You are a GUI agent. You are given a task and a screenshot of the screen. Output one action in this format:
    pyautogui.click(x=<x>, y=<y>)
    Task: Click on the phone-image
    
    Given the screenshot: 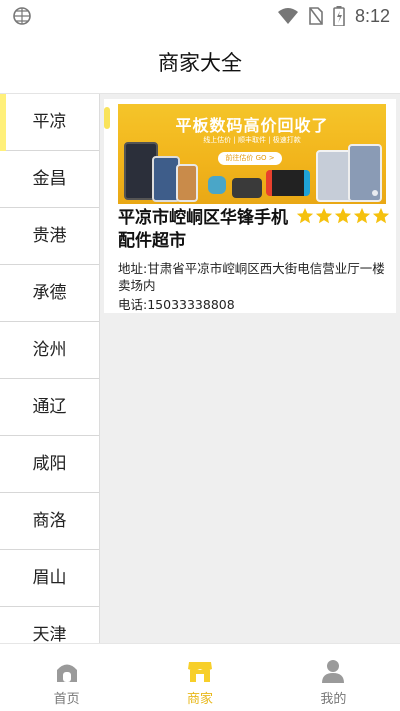 What is the action you would take?
    pyautogui.click(x=187, y=183)
    